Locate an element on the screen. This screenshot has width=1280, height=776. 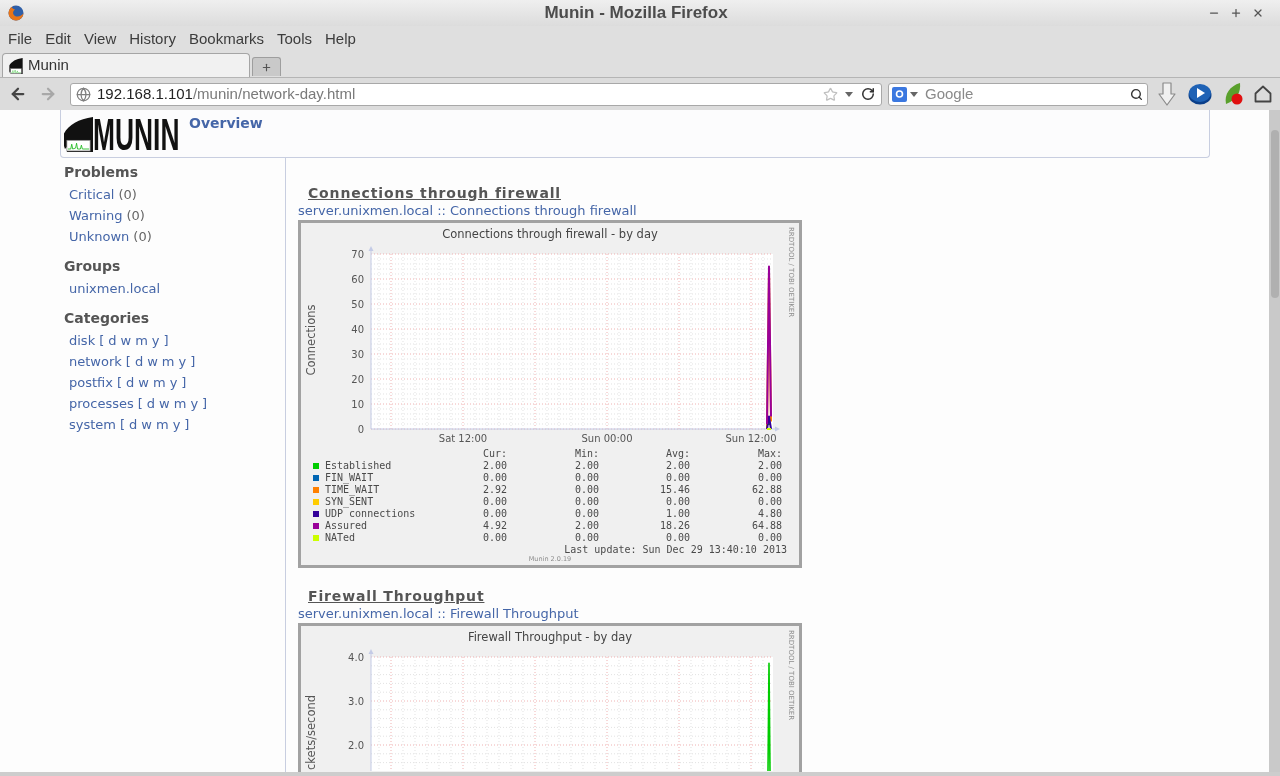
y-tick-label: 30 is located at coordinates (357, 354).